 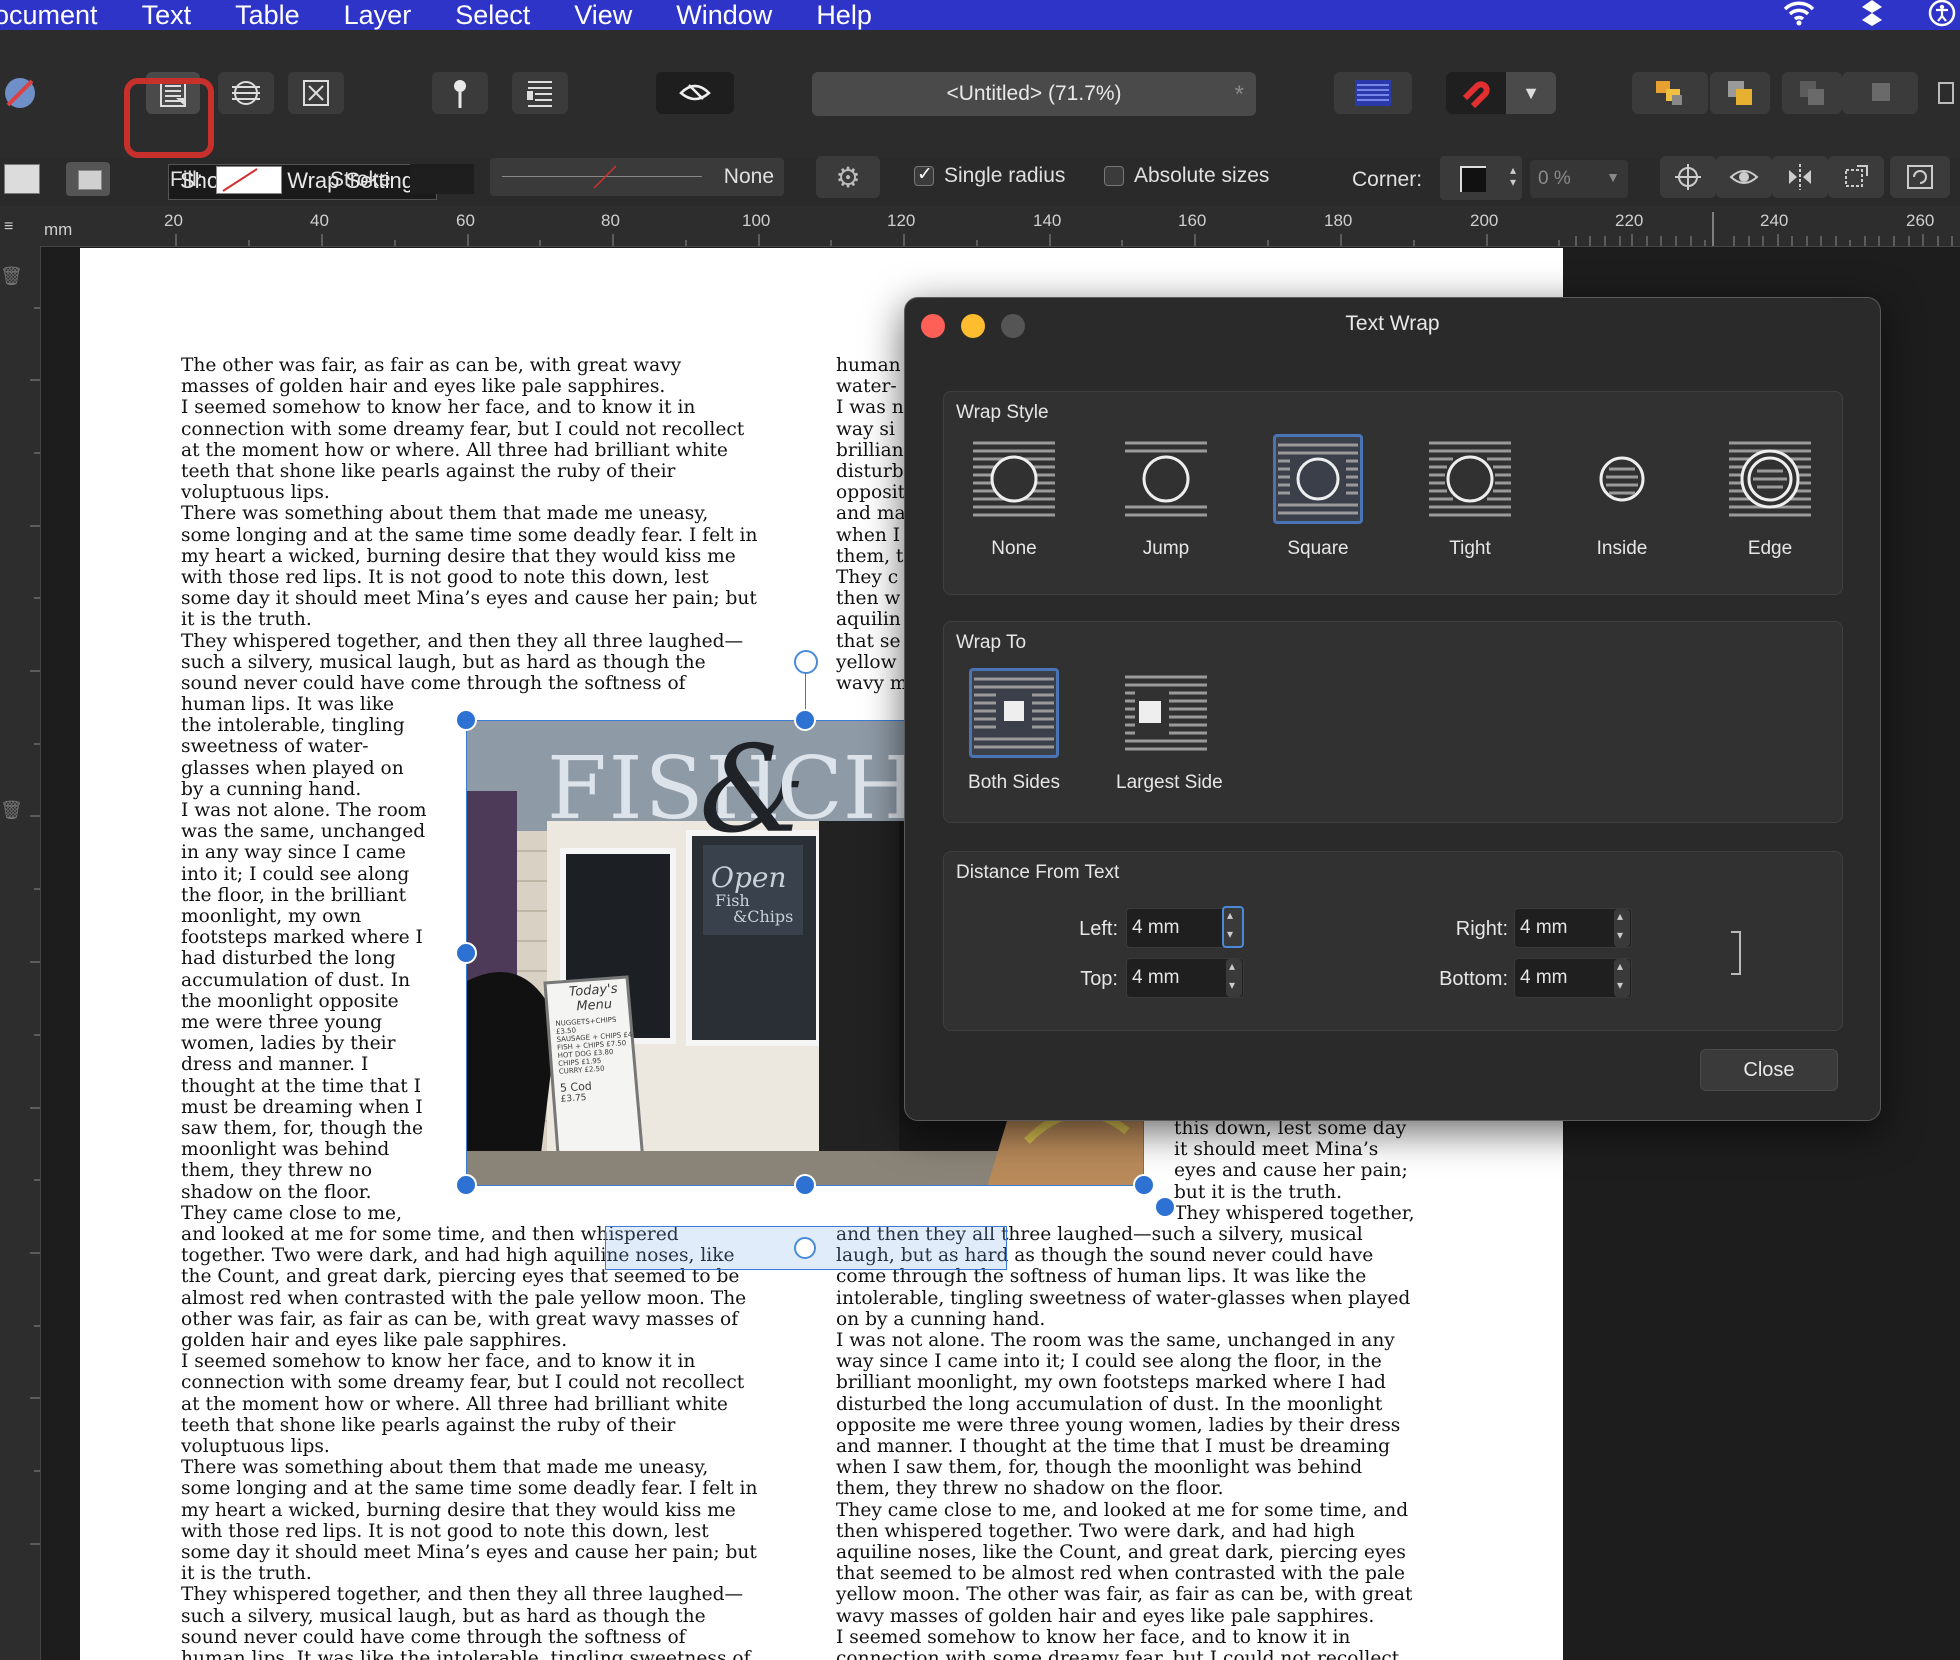 I want to click on wrap-to-largest-side: Largest Side, so click(x=1169, y=731).